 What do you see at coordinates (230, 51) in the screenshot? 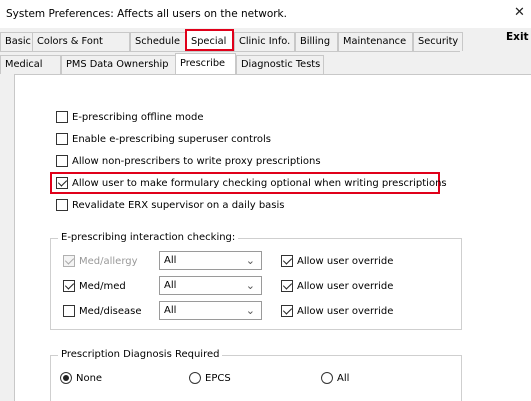
I see `tab-divider` at bounding box center [230, 51].